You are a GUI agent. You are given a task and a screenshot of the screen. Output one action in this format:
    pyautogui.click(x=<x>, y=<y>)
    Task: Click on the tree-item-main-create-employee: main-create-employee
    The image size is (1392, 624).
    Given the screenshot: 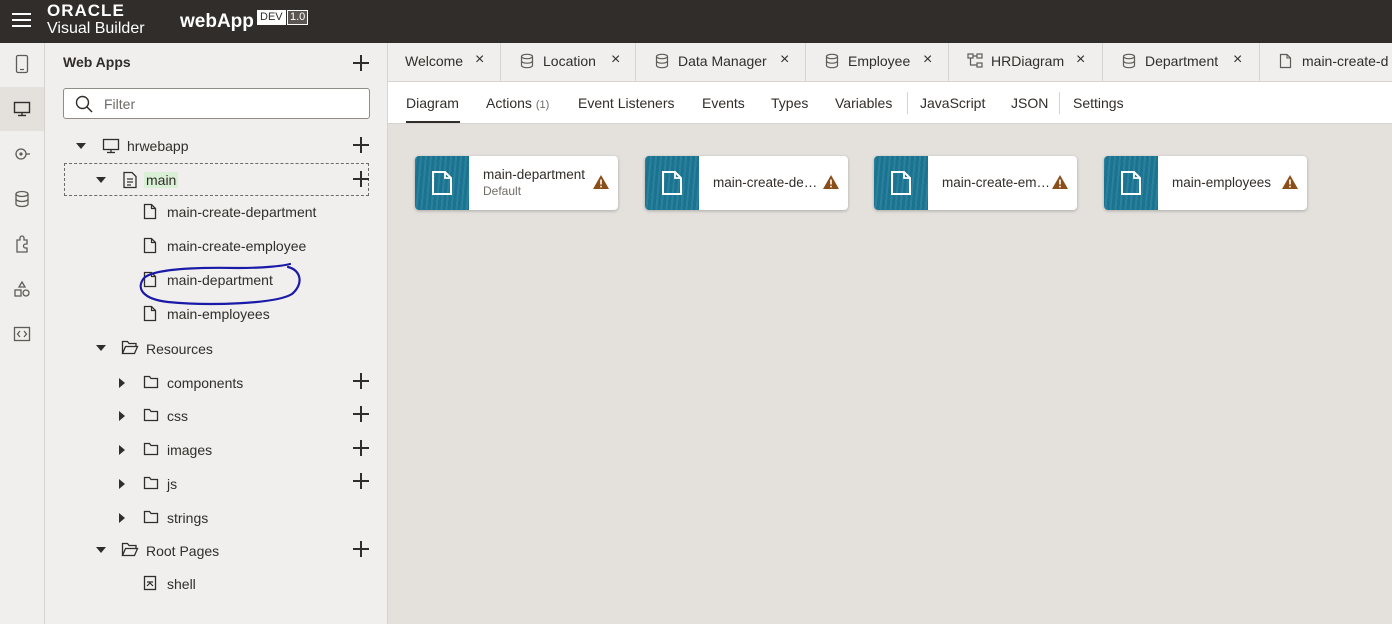 What is the action you would take?
    pyautogui.click(x=236, y=246)
    